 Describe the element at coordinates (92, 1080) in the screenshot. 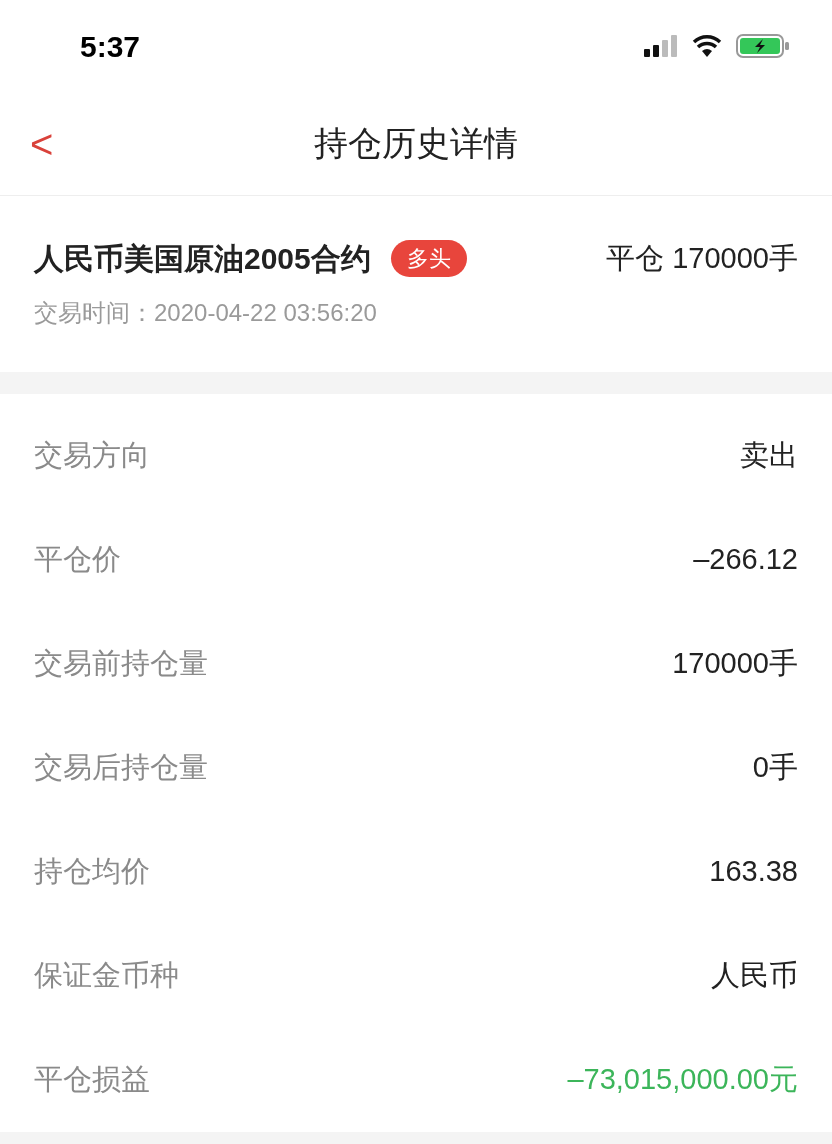

I see `row-label: 平仓损益` at that location.